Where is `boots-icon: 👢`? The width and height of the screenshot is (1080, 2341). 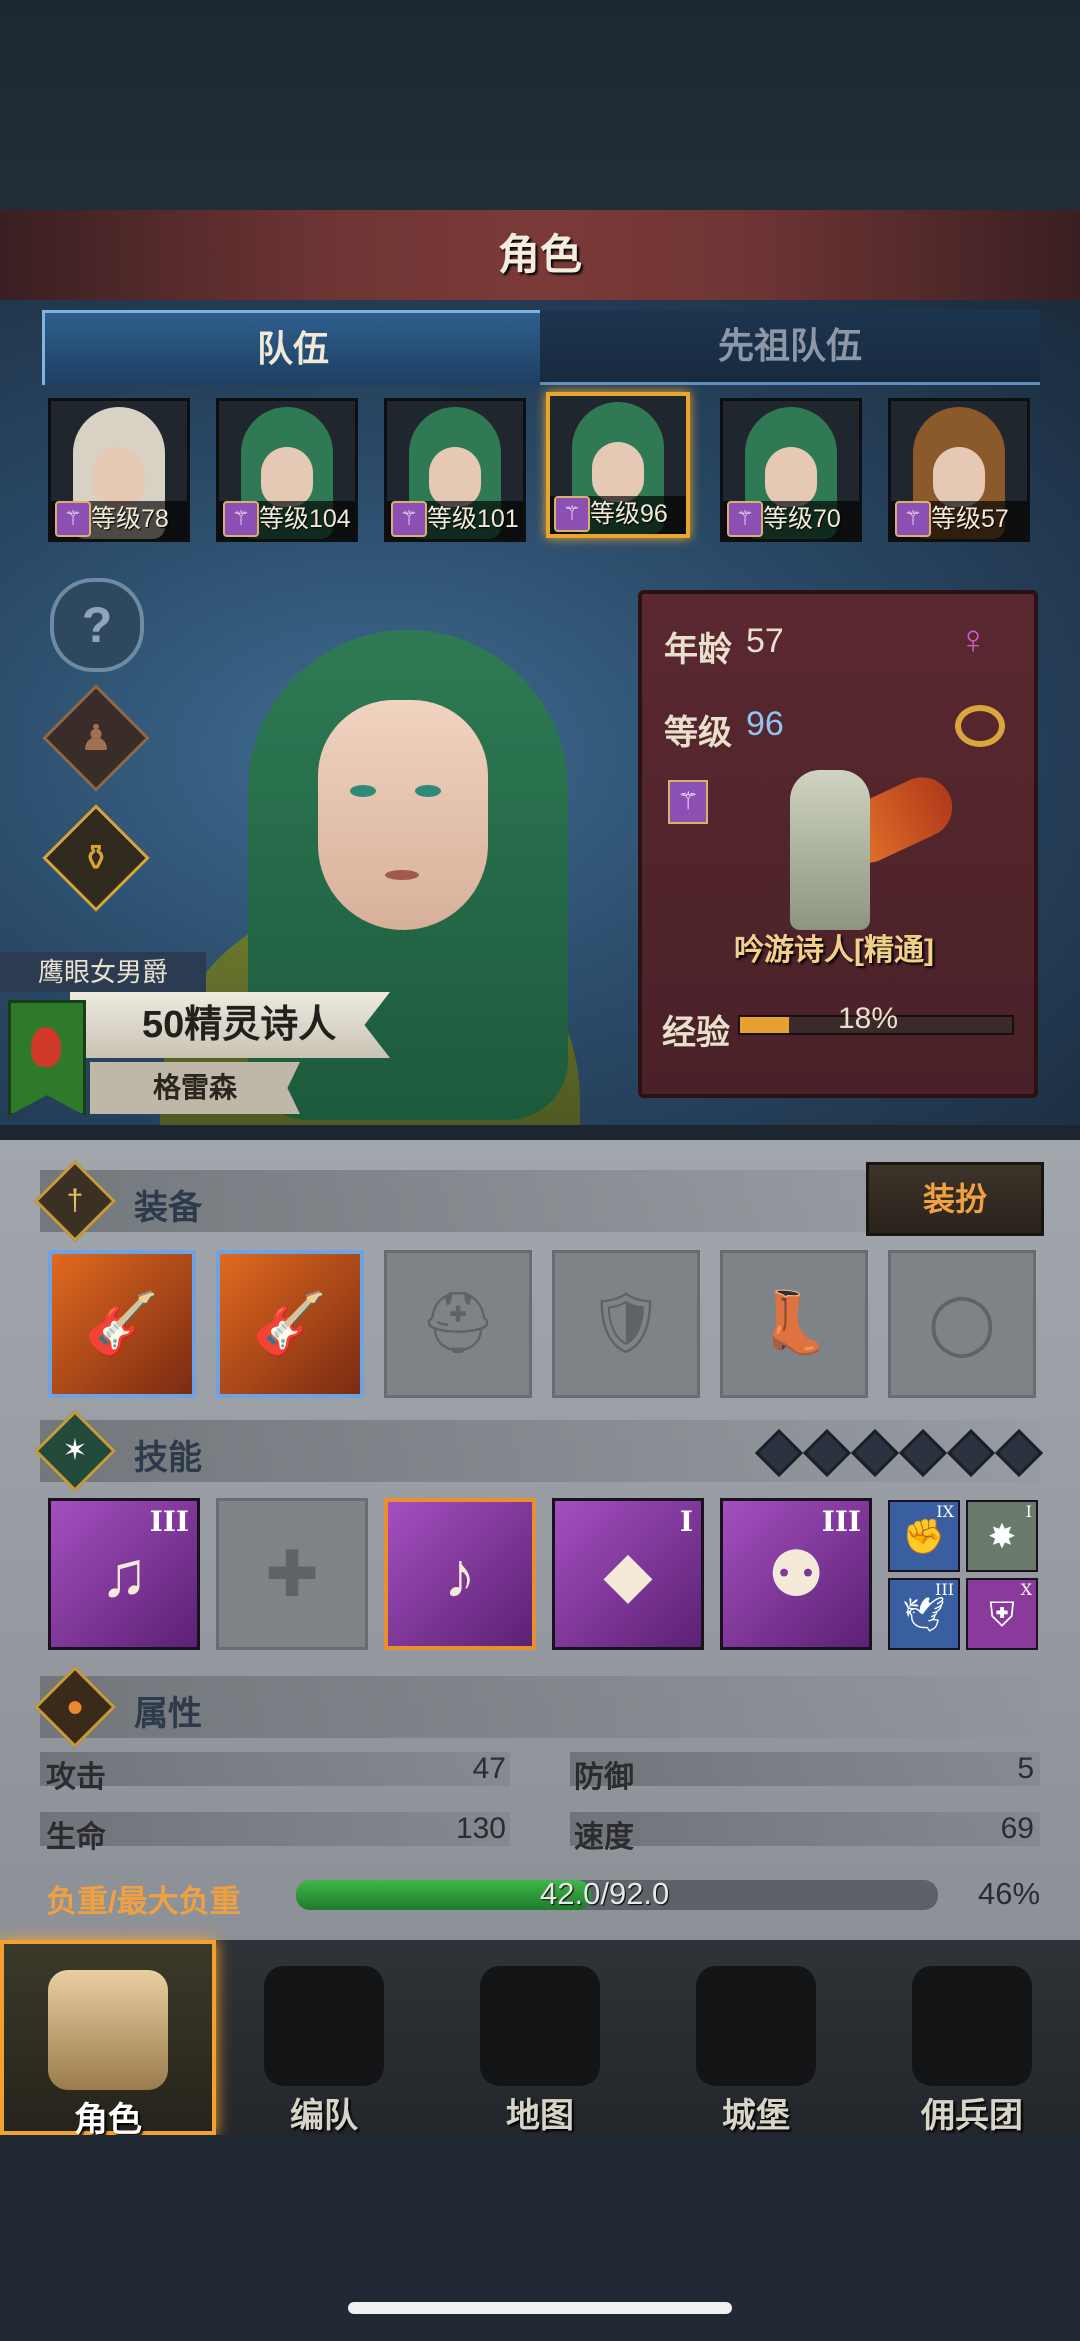 boots-icon: 👢 is located at coordinates (794, 1322).